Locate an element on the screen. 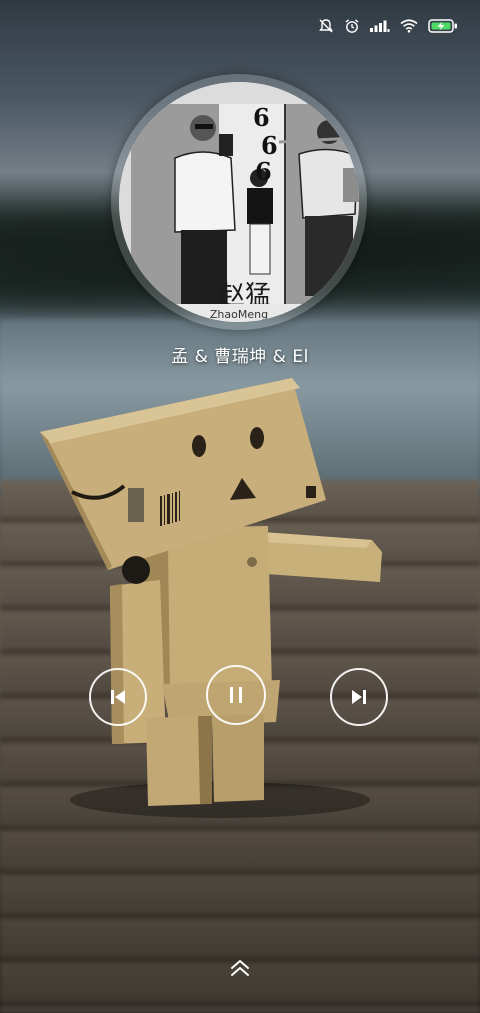 The image size is (480, 1013). wifi-icon is located at coordinates (409, 26).